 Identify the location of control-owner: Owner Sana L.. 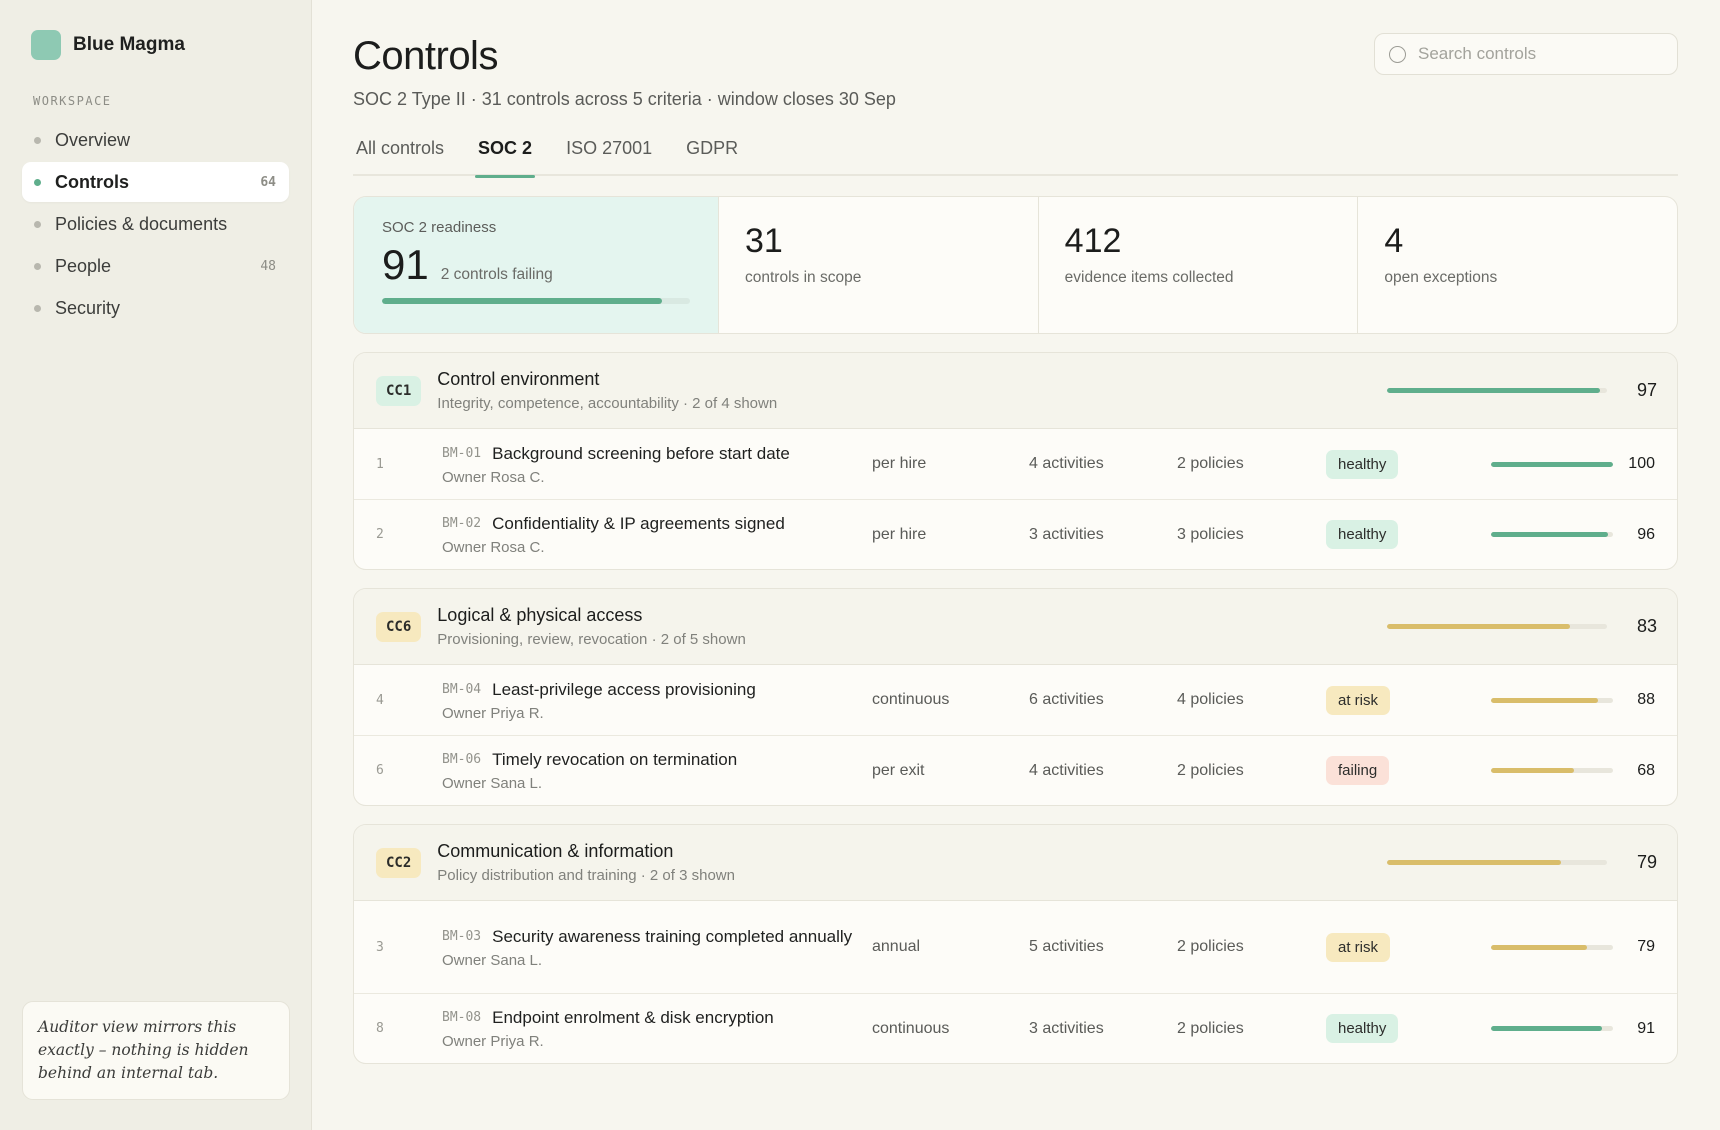
(492, 783).